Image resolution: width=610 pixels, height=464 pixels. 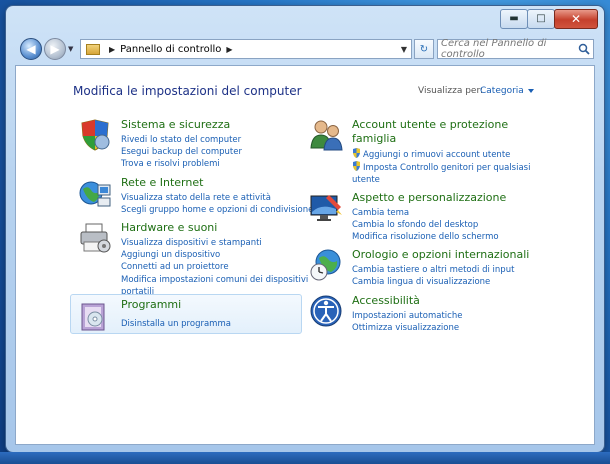 What do you see at coordinates (440, 255) in the screenshot?
I see `category-title-clock-region: Orologio e opzioni internazionali` at bounding box center [440, 255].